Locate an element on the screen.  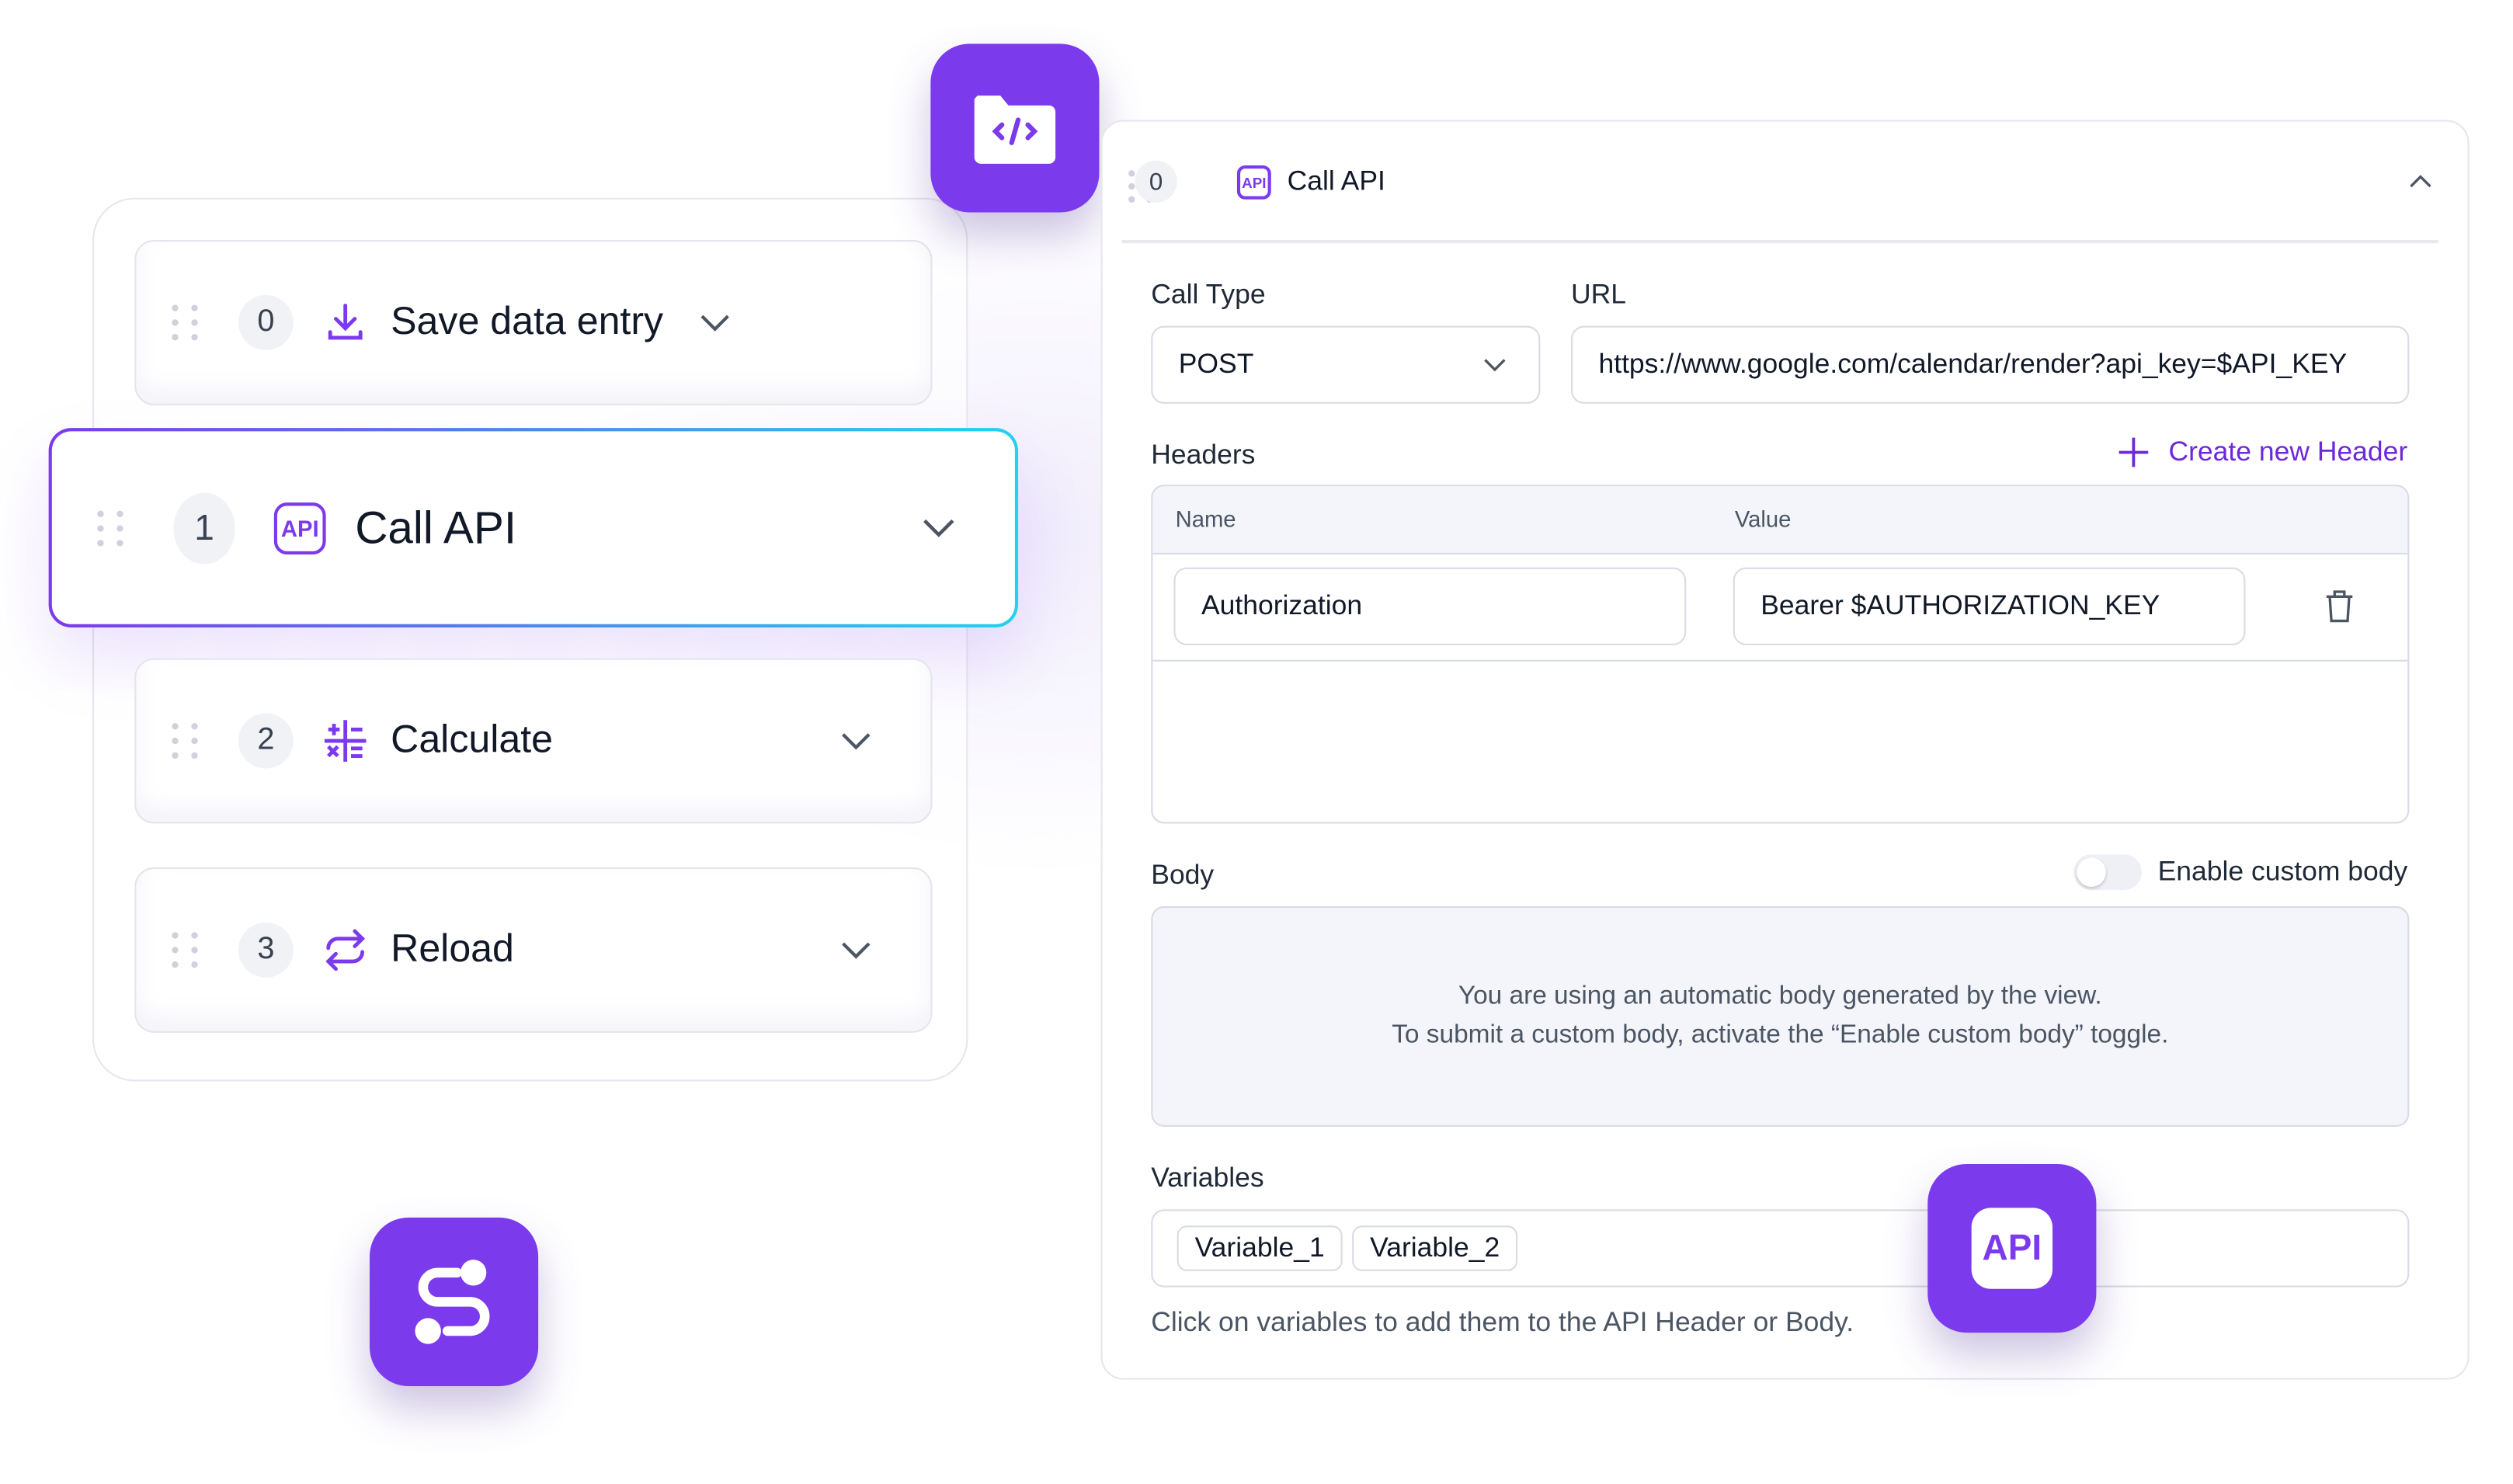
variable-chip: Variable_2 is located at coordinates (1435, 1248).